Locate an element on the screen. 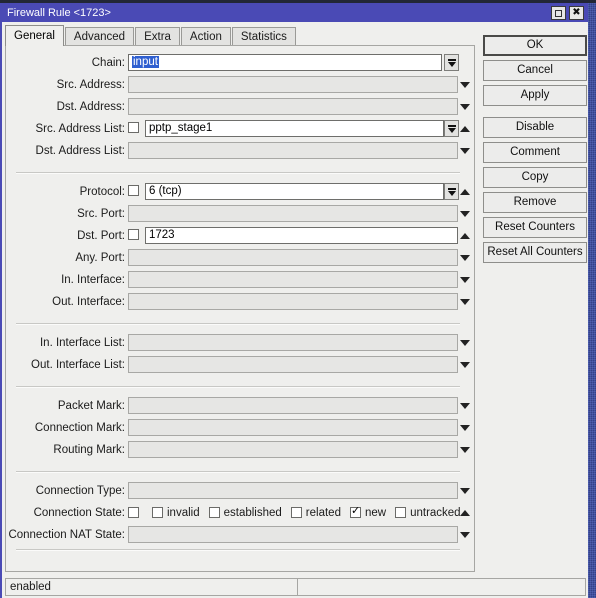  cancel-button: Cancel is located at coordinates (535, 70).